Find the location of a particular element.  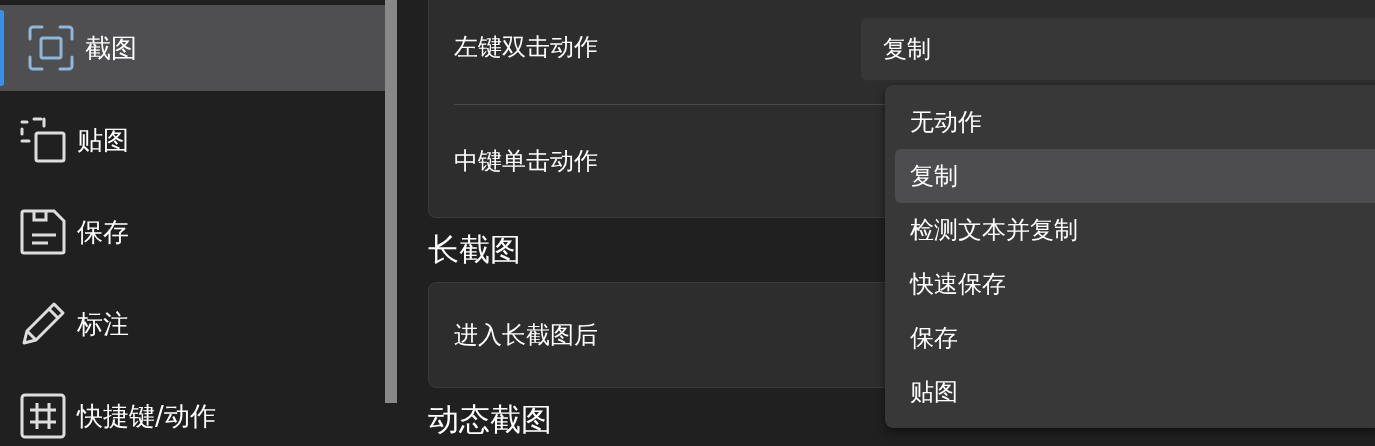

sidebar-item: 贴图 is located at coordinates (192, 140).